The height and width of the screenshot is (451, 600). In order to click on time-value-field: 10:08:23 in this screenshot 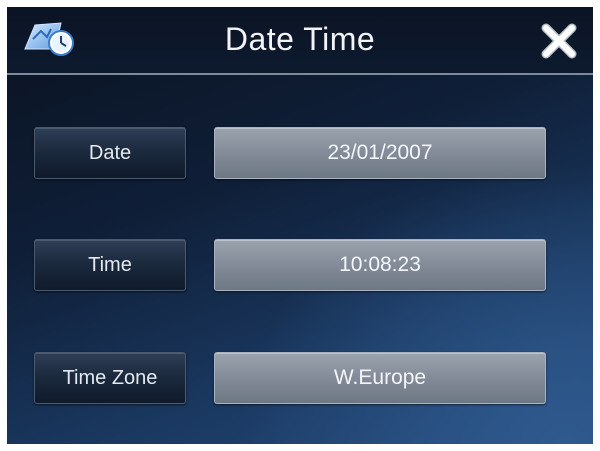, I will do `click(380, 265)`.